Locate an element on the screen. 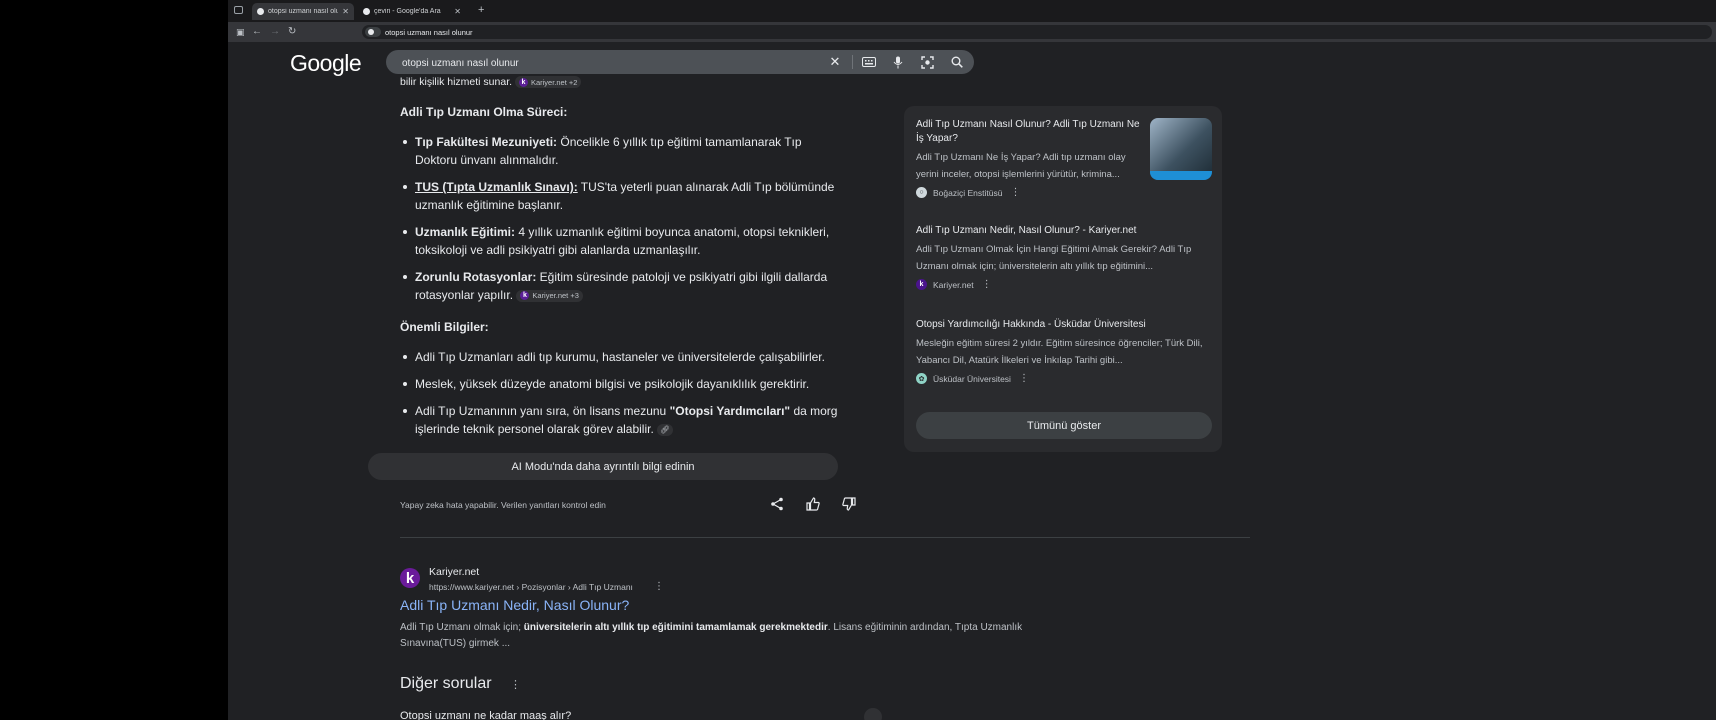 The height and width of the screenshot is (720, 1716). google-logo: Google is located at coordinates (326, 63).